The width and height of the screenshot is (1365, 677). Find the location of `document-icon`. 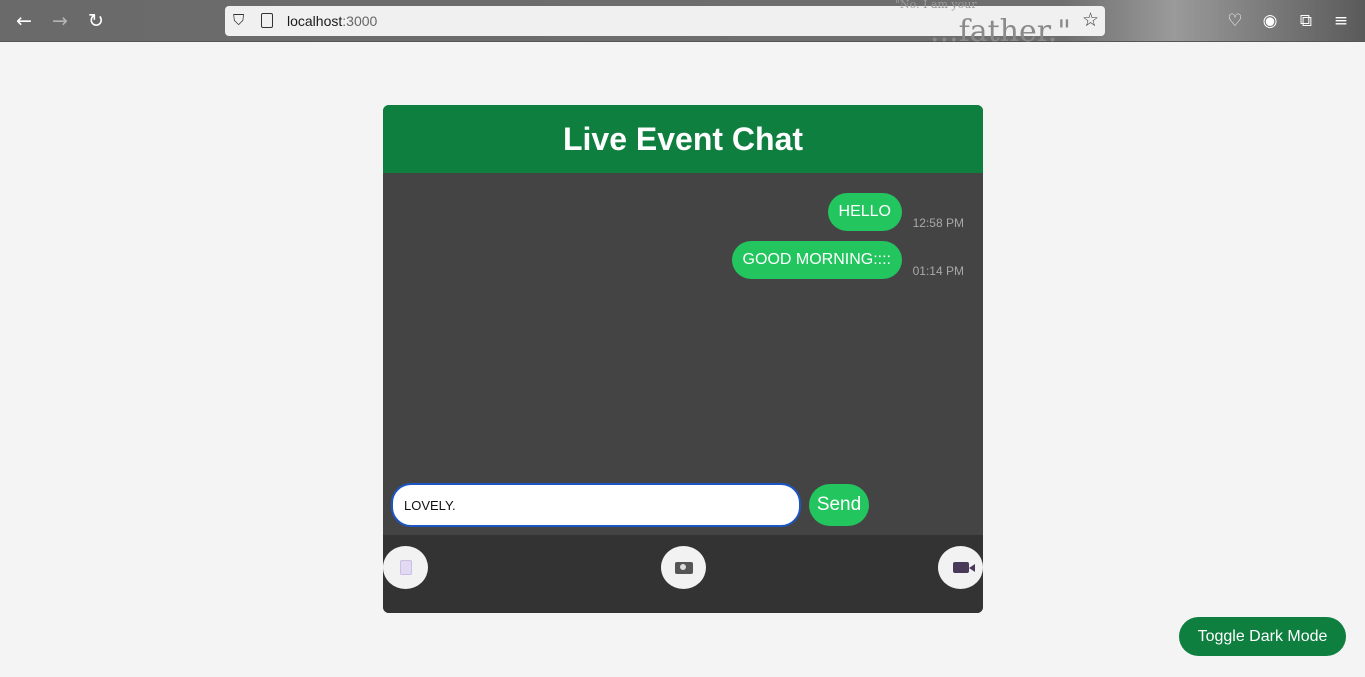

document-icon is located at coordinates (405, 567).